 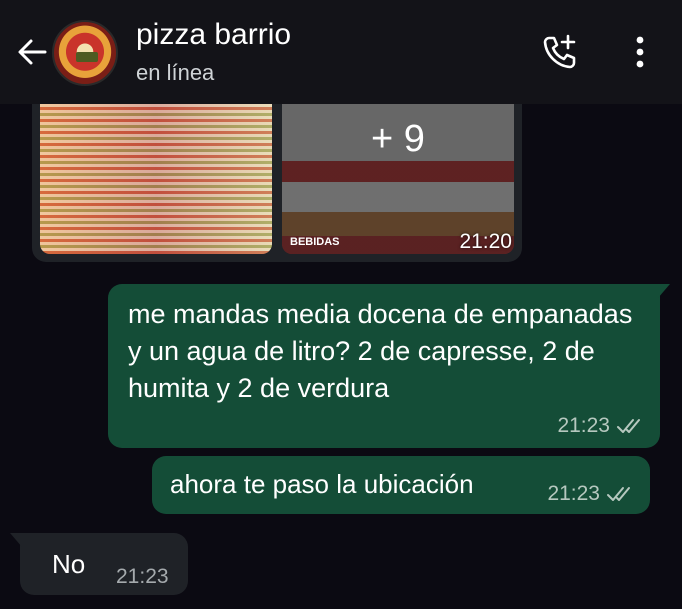 What do you see at coordinates (99, 564) in the screenshot?
I see `incoming-message: No 21:23` at bounding box center [99, 564].